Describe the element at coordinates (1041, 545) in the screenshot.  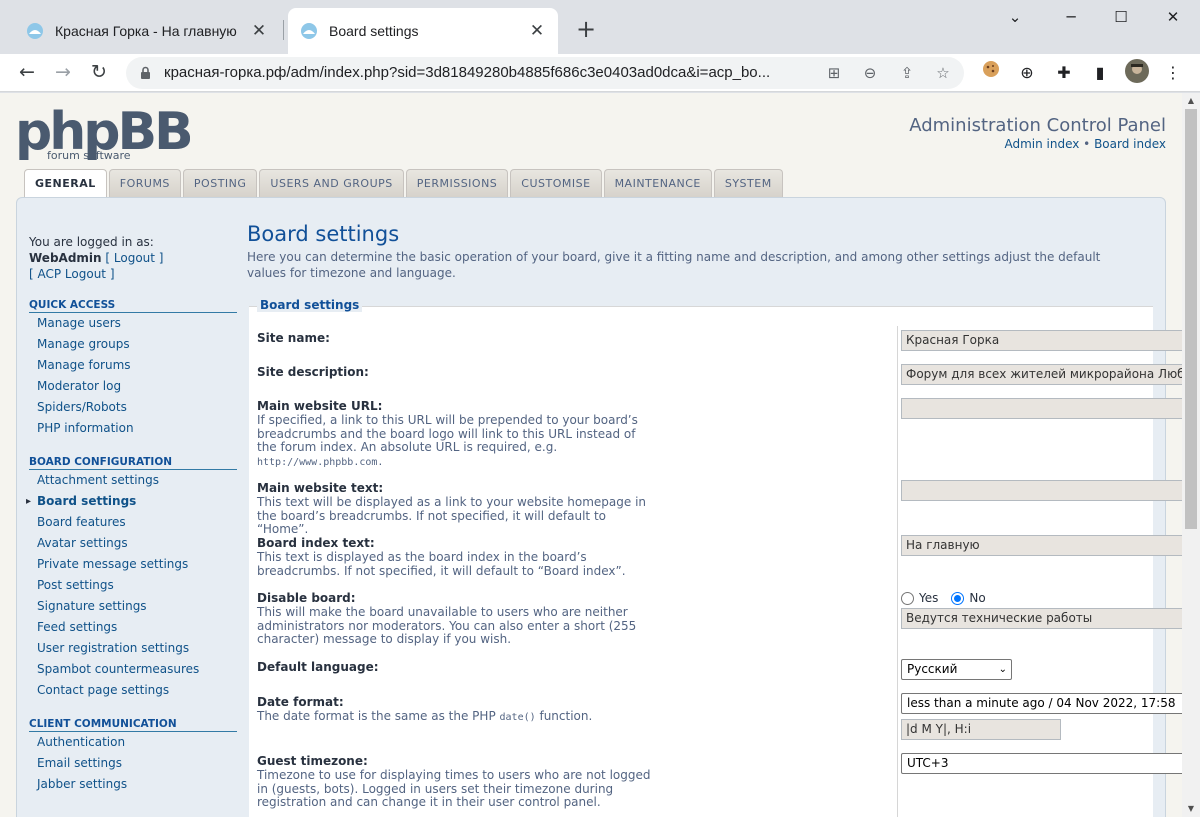
I see `board-index-text-input: На главную` at that location.